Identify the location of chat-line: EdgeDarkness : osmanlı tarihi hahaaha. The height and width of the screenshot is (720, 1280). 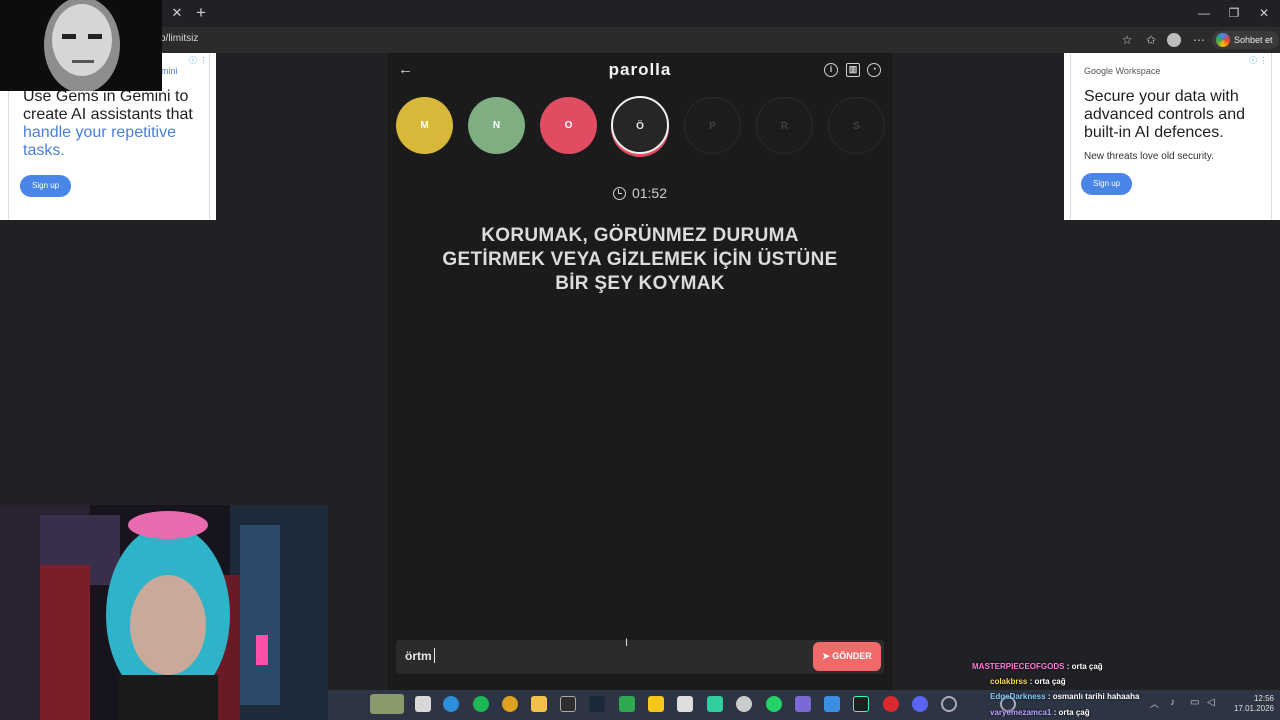
(1064, 696).